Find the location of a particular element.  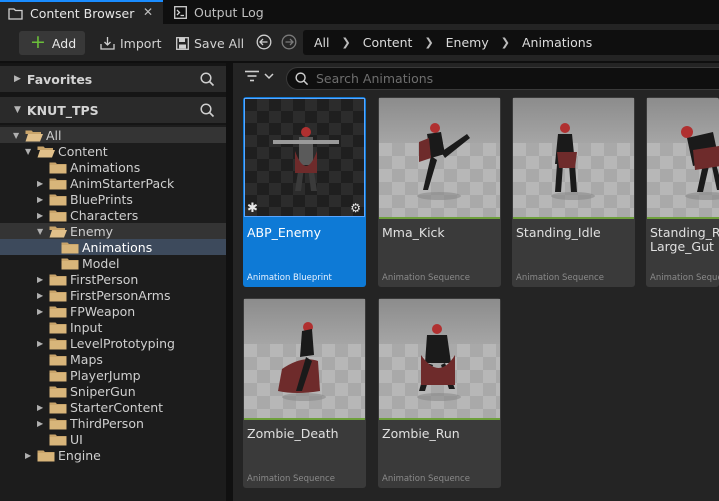

tree-item: ▶ ThirdPerson is located at coordinates (113, 423).